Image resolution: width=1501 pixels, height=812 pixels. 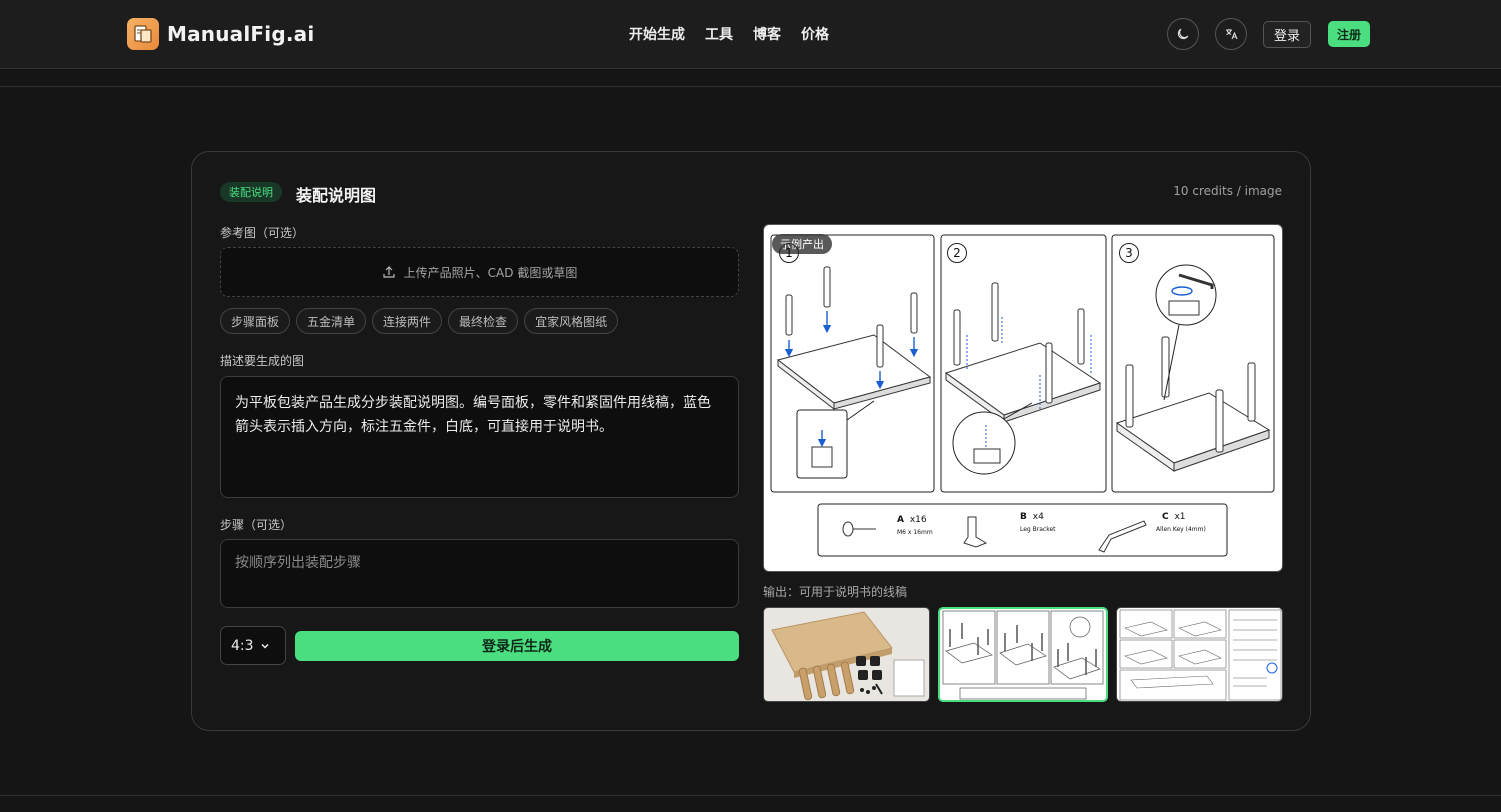 What do you see at coordinates (256, 525) in the screenshot?
I see `steps-label: 步骤（可选）` at bounding box center [256, 525].